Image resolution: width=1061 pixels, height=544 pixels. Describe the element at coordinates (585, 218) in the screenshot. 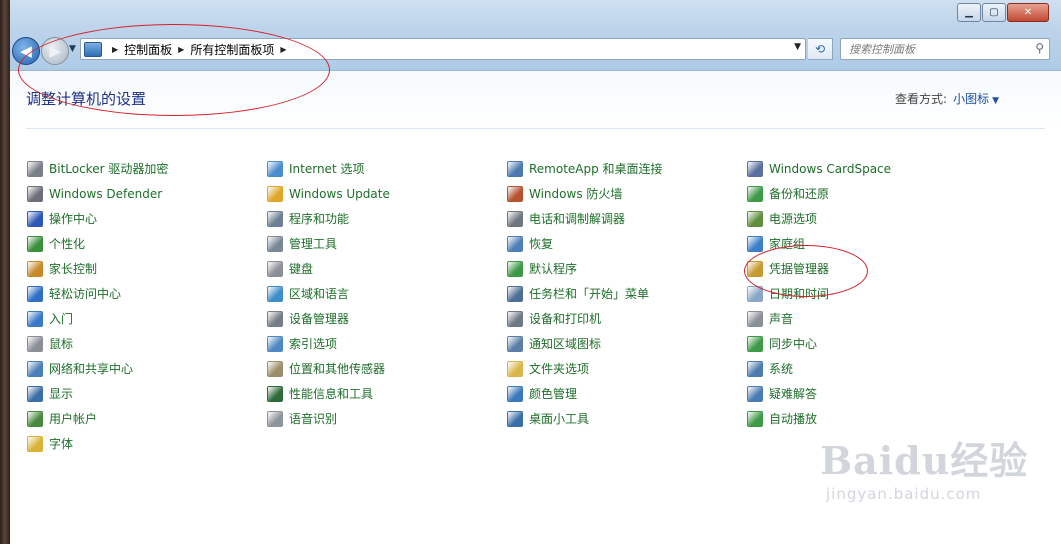

I see `control-panel-item: 电话和调制解调器` at that location.